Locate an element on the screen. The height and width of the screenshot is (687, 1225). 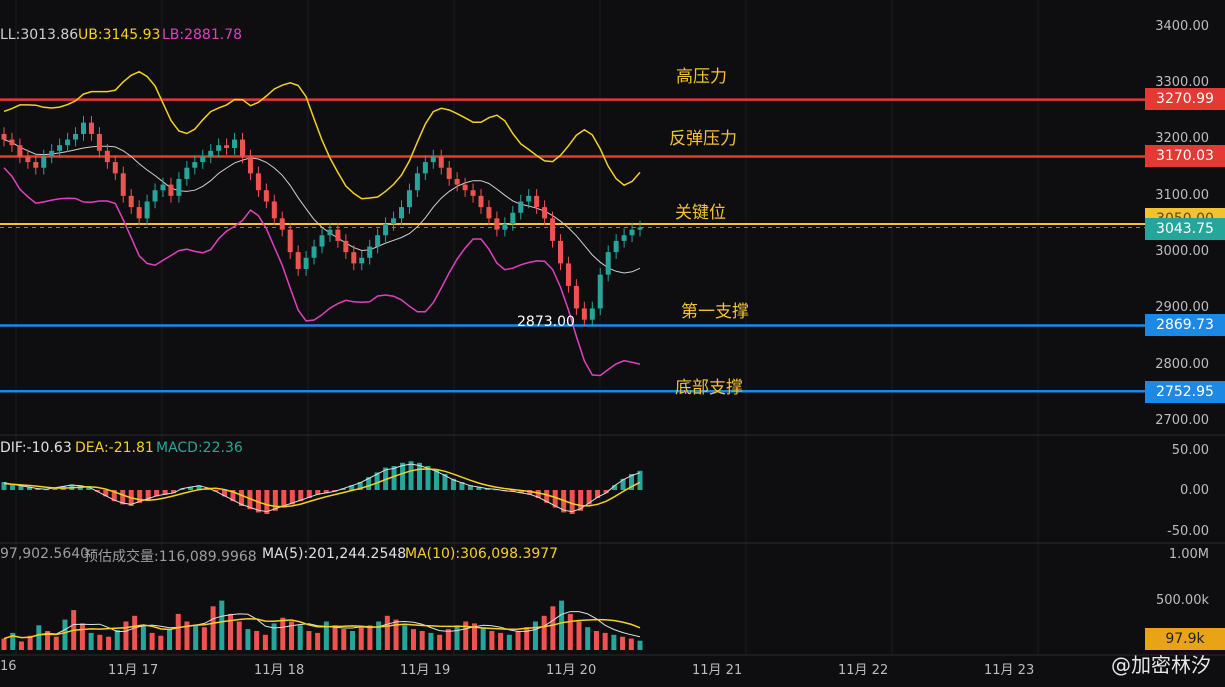
volume-tag-current: 97.9k is located at coordinates (1185, 639).